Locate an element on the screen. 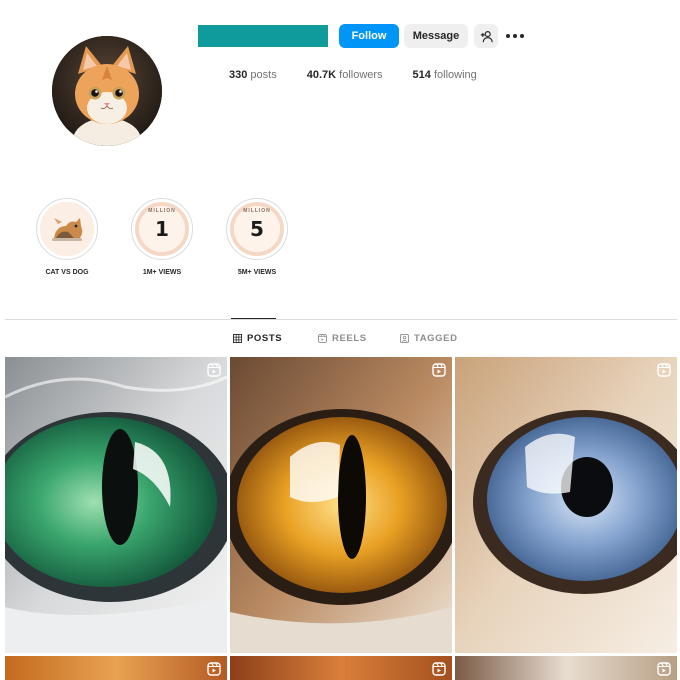 The height and width of the screenshot is (680, 680). active-tab-indicator is located at coordinates (253, 318).